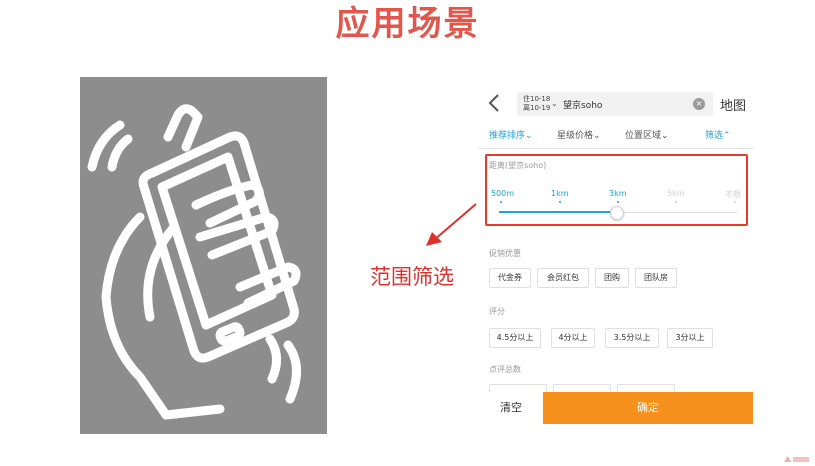  I want to click on date-range: 住10-18 离10-19, so click(536, 104).